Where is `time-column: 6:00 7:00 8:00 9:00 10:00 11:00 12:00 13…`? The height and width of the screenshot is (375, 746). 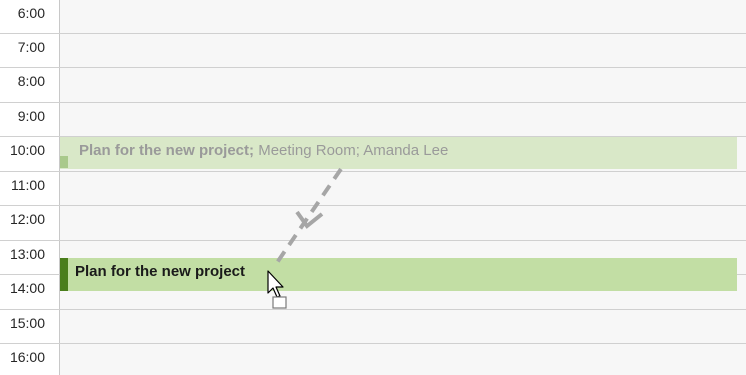
time-column: 6:00 7:00 8:00 9:00 10:00 11:00 12:00 13… is located at coordinates (29, 187).